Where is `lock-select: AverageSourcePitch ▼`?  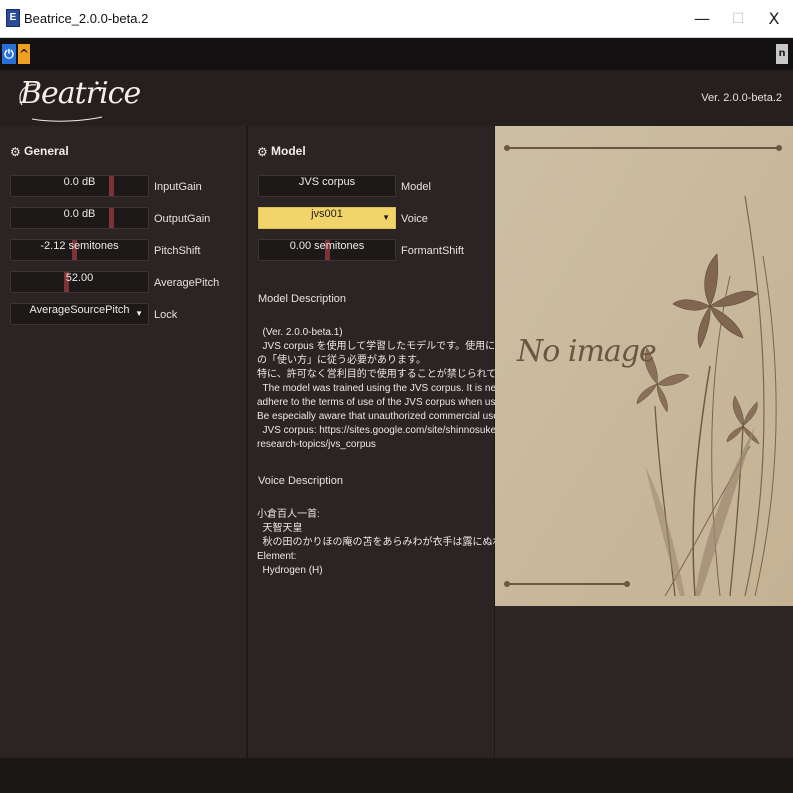
lock-select: AverageSourcePitch ▼ is located at coordinates (79, 314).